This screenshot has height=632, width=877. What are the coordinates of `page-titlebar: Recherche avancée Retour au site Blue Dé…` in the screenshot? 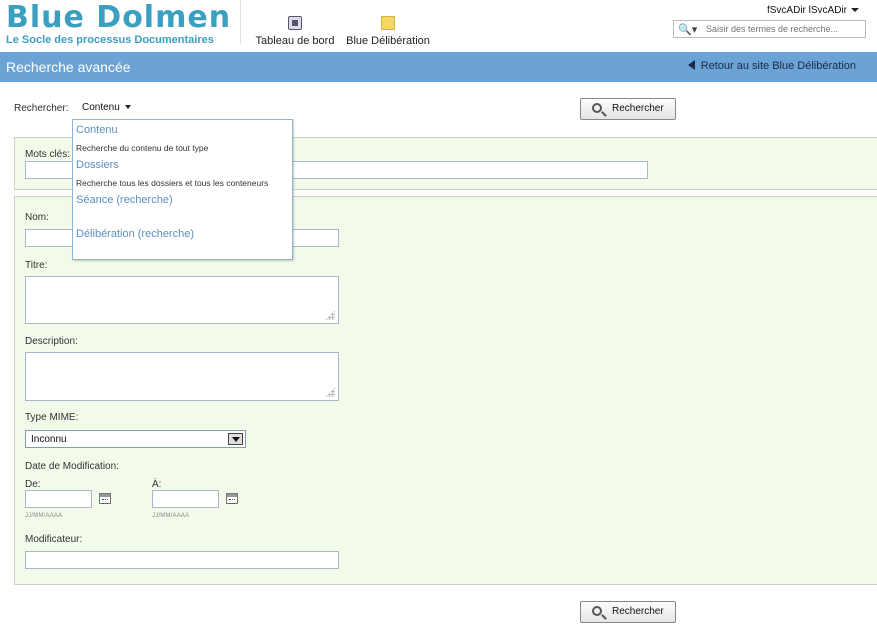 It's located at (438, 67).